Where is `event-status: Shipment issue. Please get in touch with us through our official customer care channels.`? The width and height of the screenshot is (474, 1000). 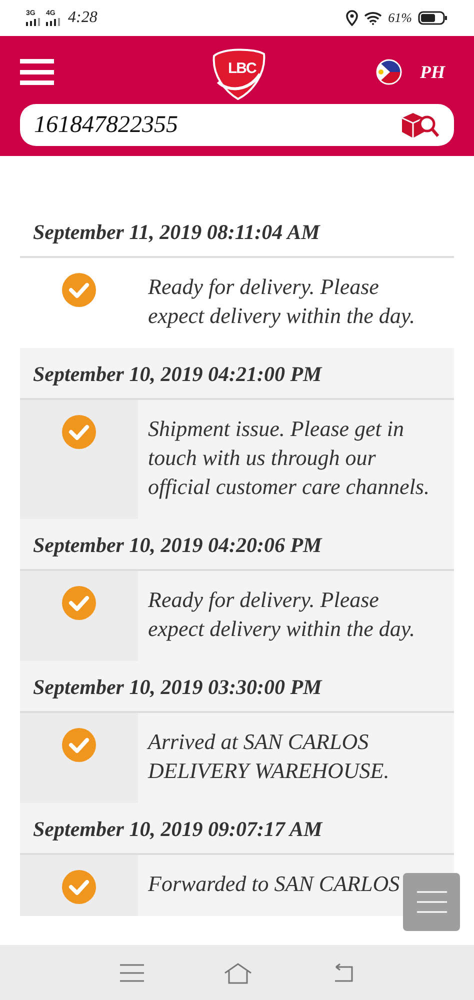 event-status: Shipment issue. Please get in touch with us through our official customer care channels. is located at coordinates (288, 458).